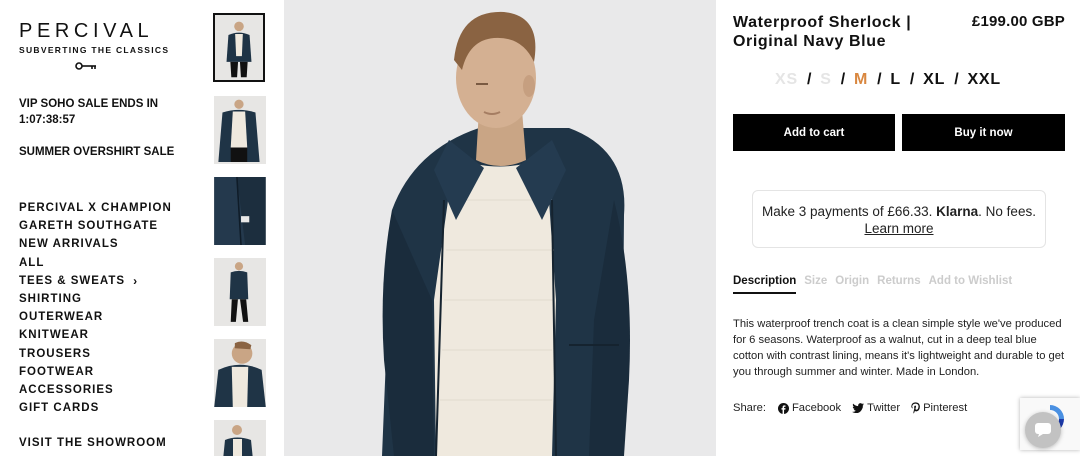 The width and height of the screenshot is (1080, 456). I want to click on chat-widget-button, so click(1043, 430).